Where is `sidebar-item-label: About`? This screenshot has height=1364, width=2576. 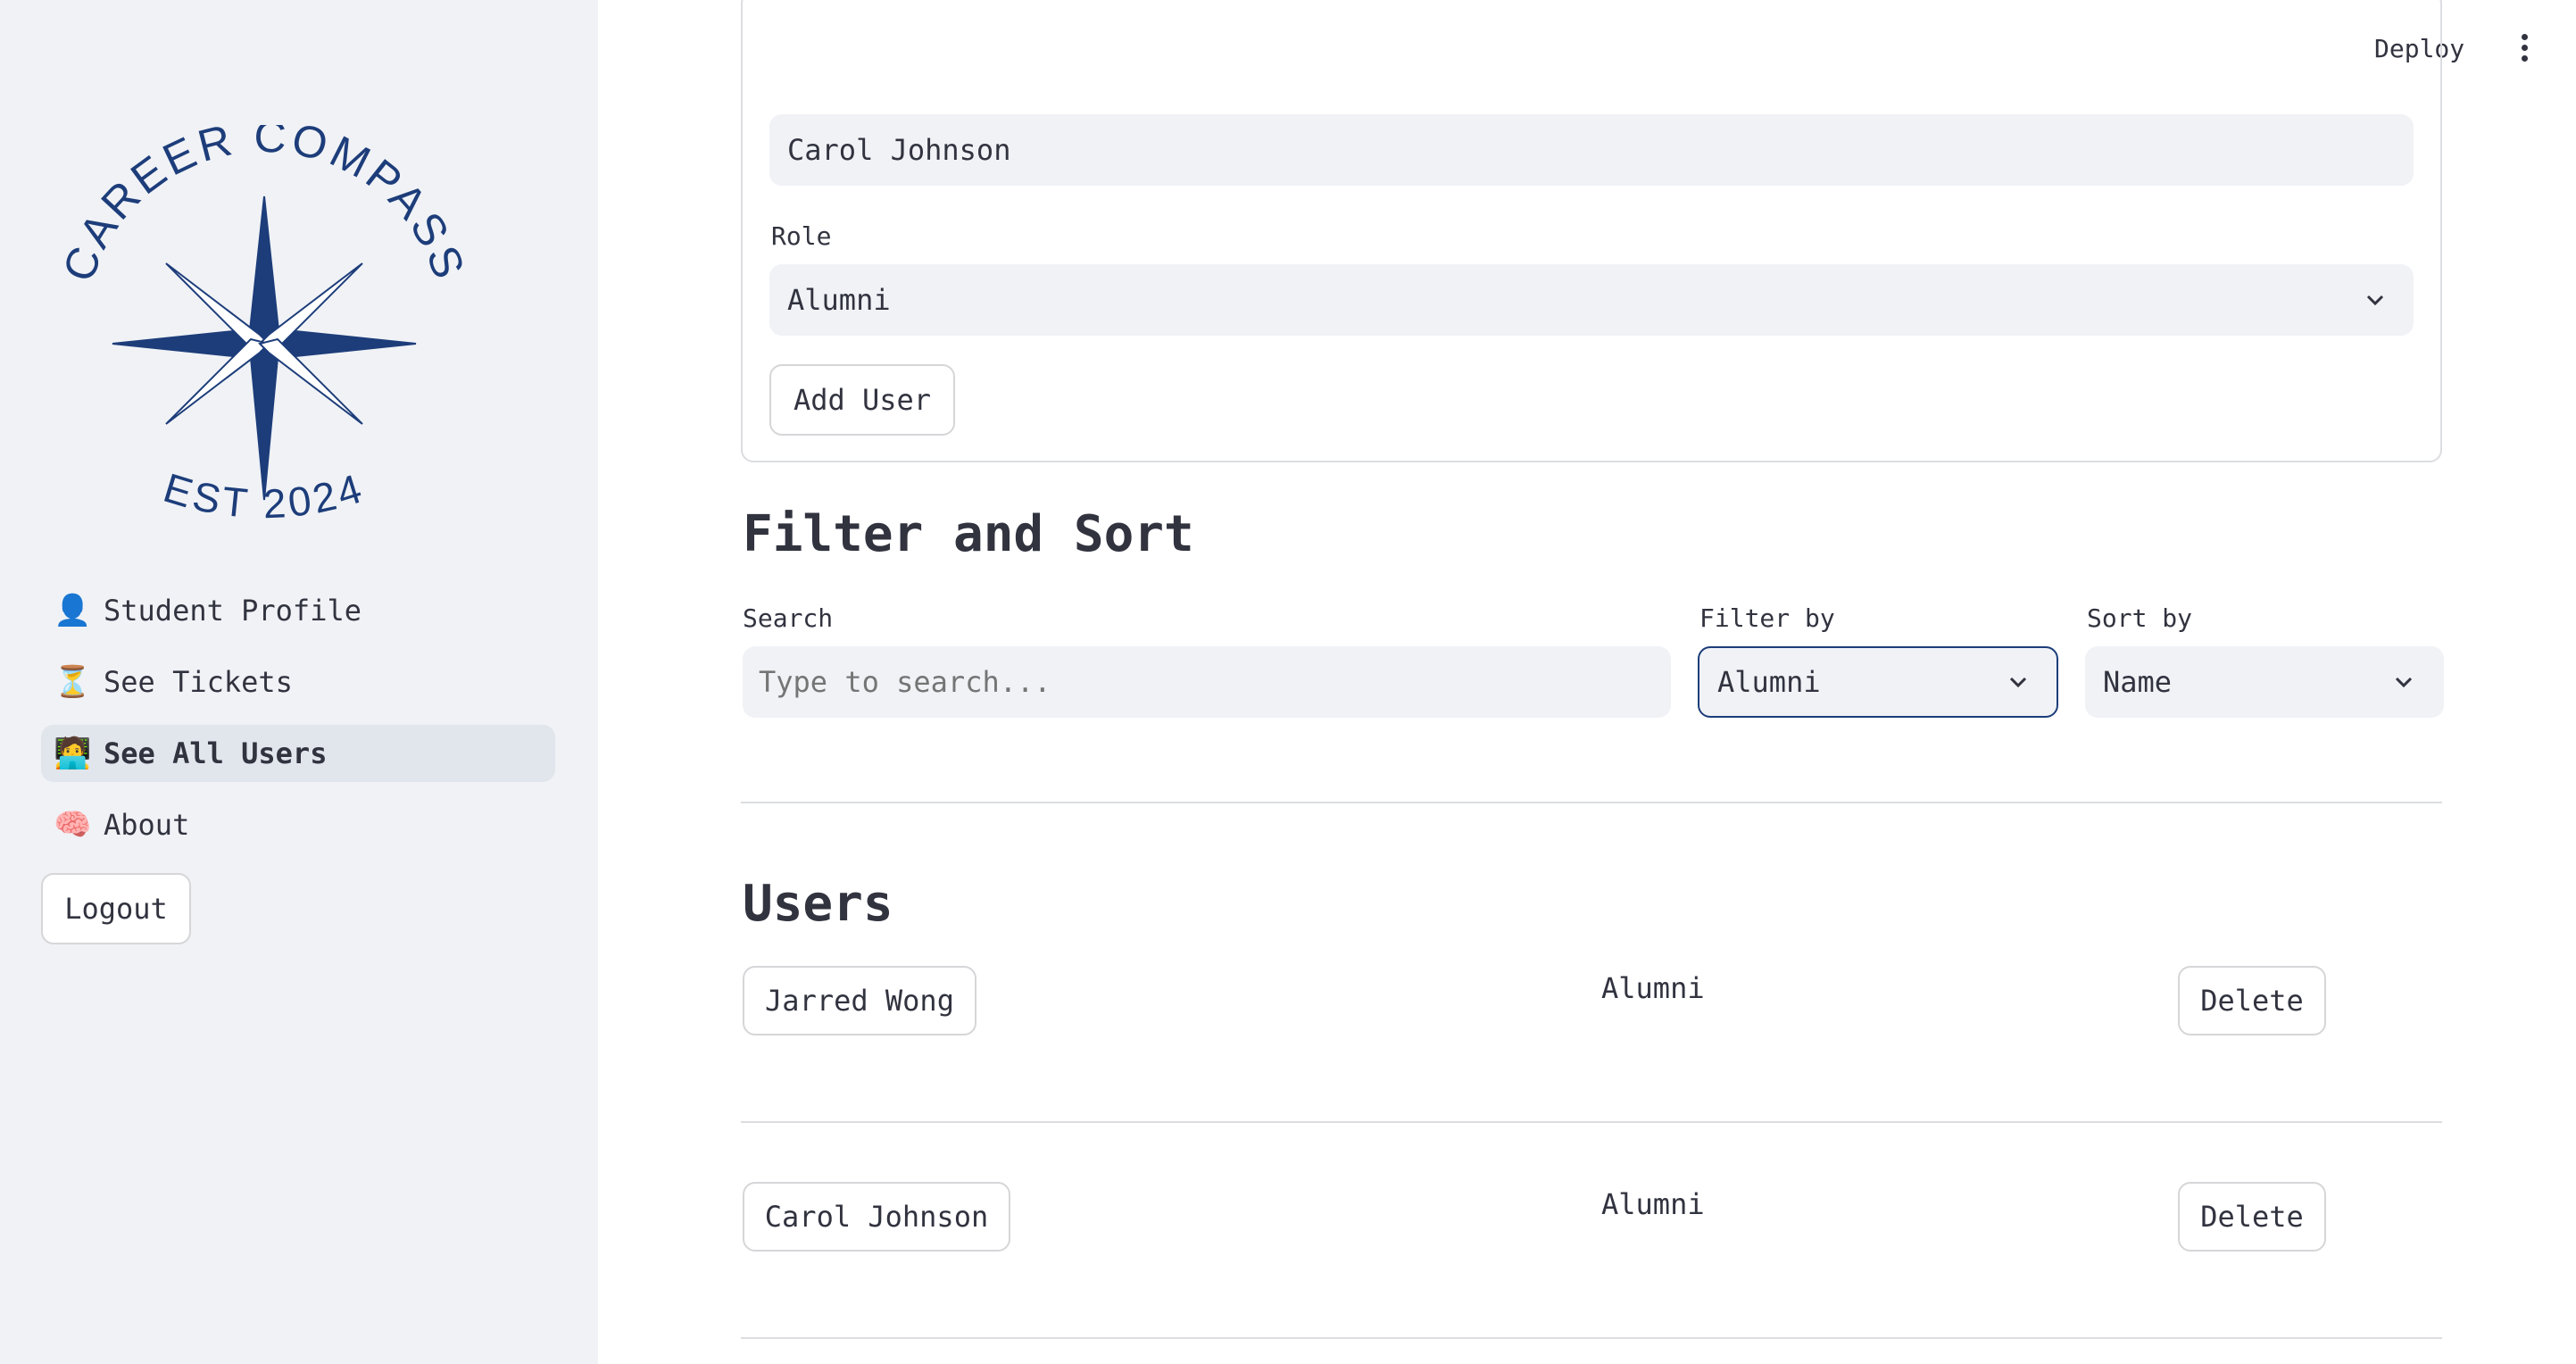 sidebar-item-label: About is located at coordinates (147, 825).